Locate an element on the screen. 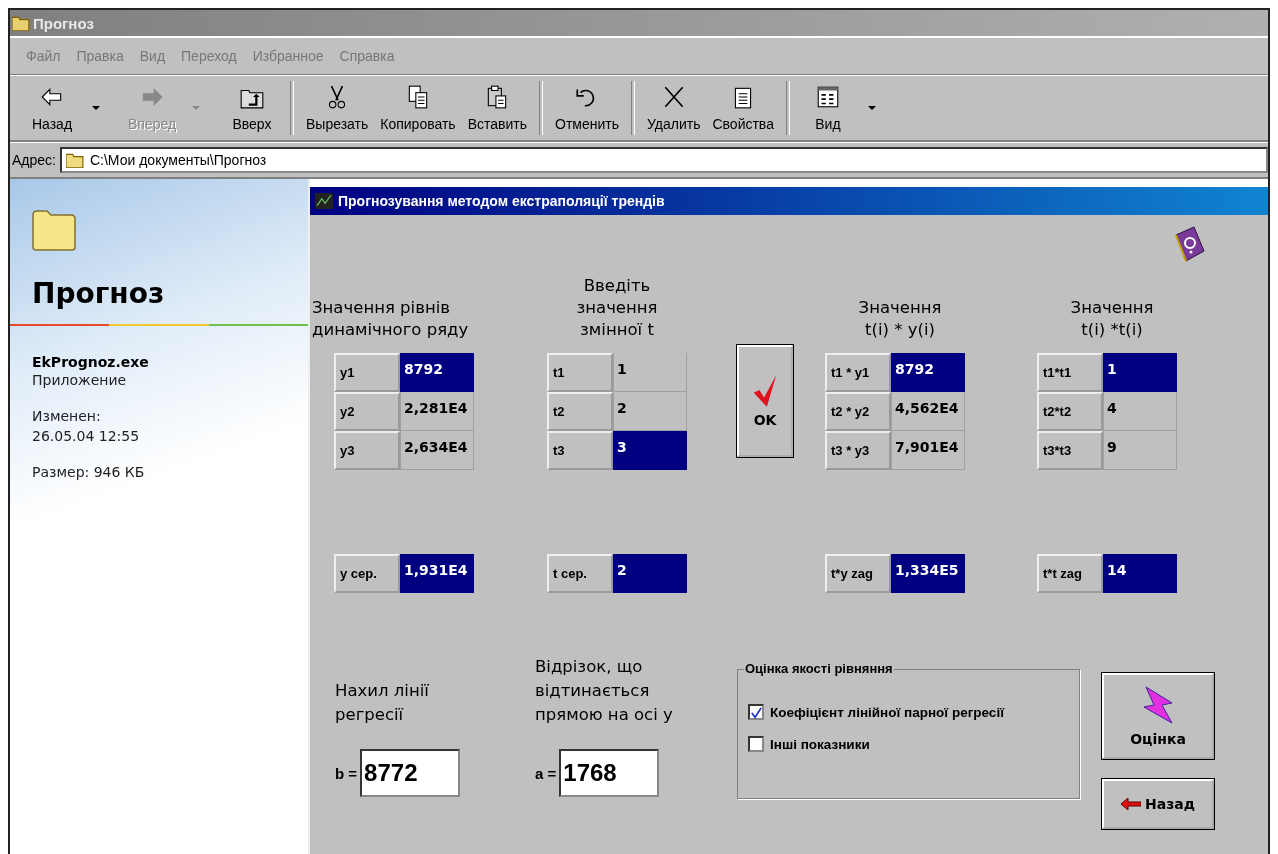 This screenshot has height=854, width=1278. row-header: t1 is located at coordinates (580, 372).